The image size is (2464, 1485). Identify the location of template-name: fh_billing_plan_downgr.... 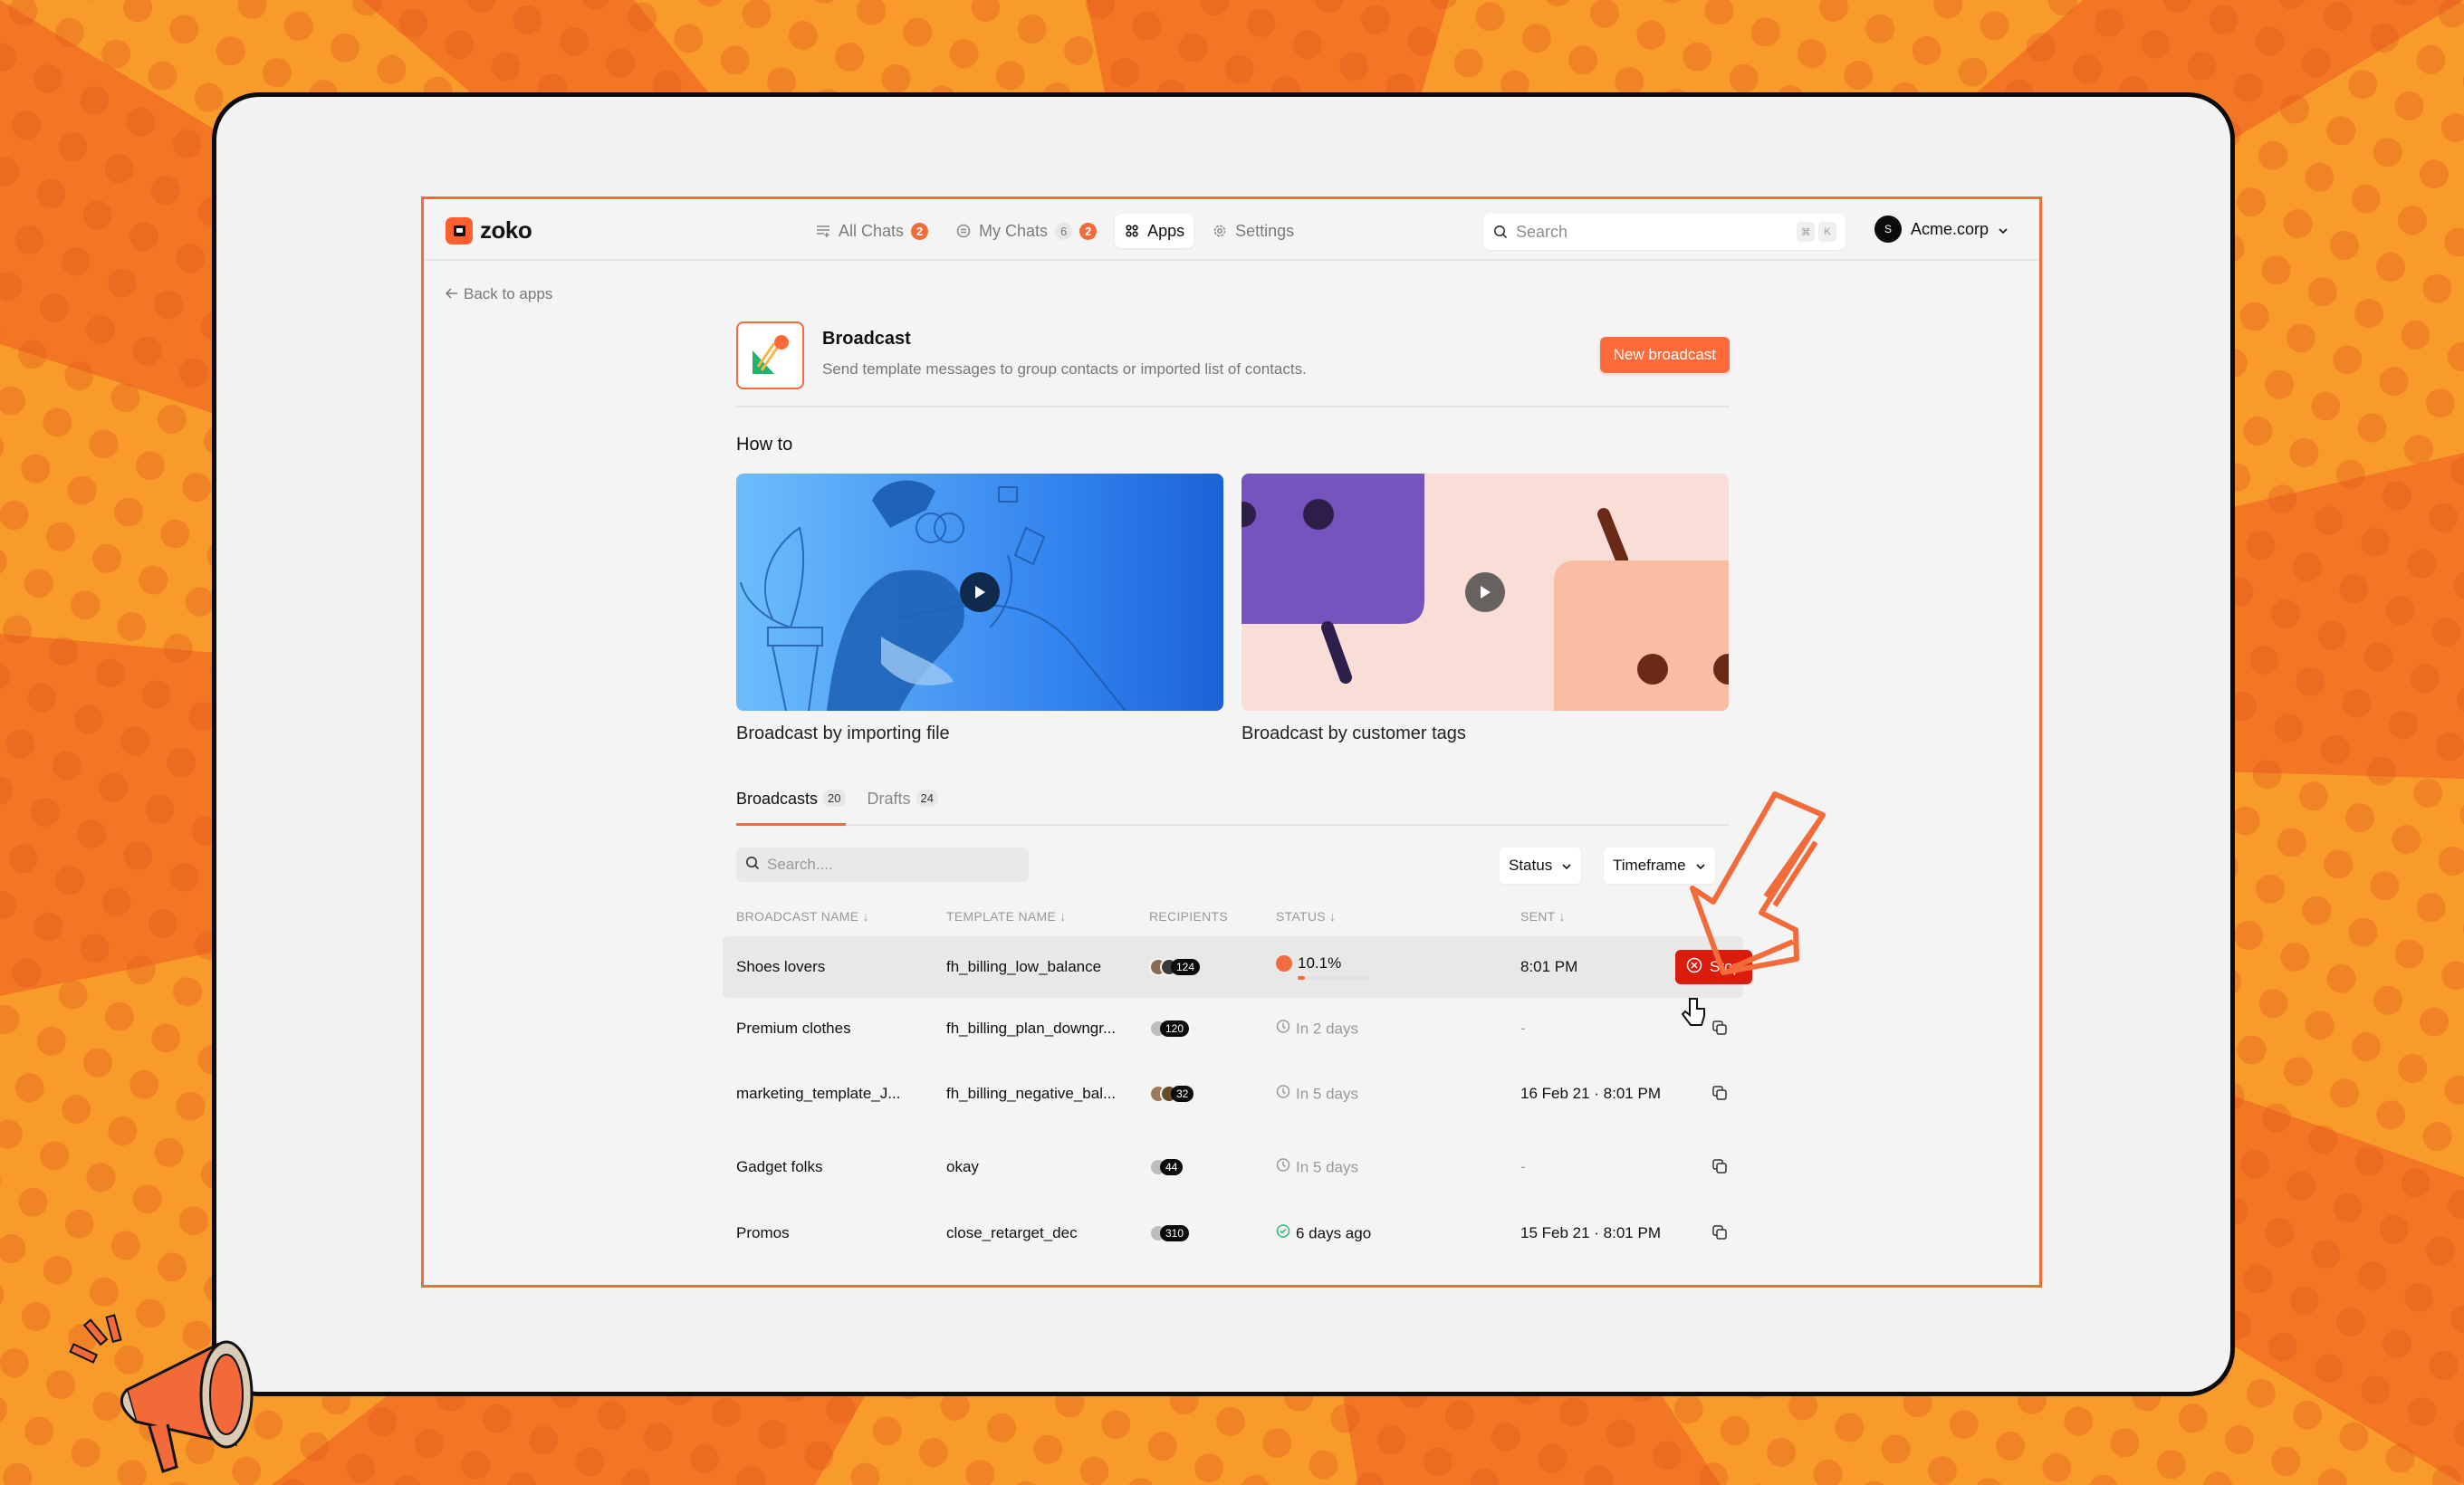
(1031, 1029).